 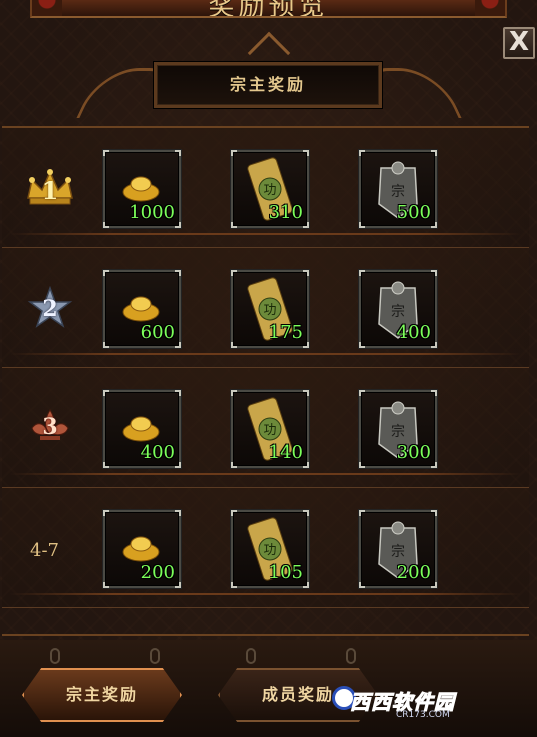 I want to click on rank-crown-icon: 1, so click(x=50, y=190).